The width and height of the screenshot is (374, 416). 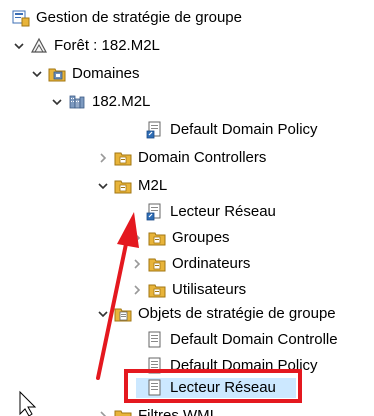 I want to click on tree-label-utilisateurs: Utilisateurs, so click(x=209, y=289).